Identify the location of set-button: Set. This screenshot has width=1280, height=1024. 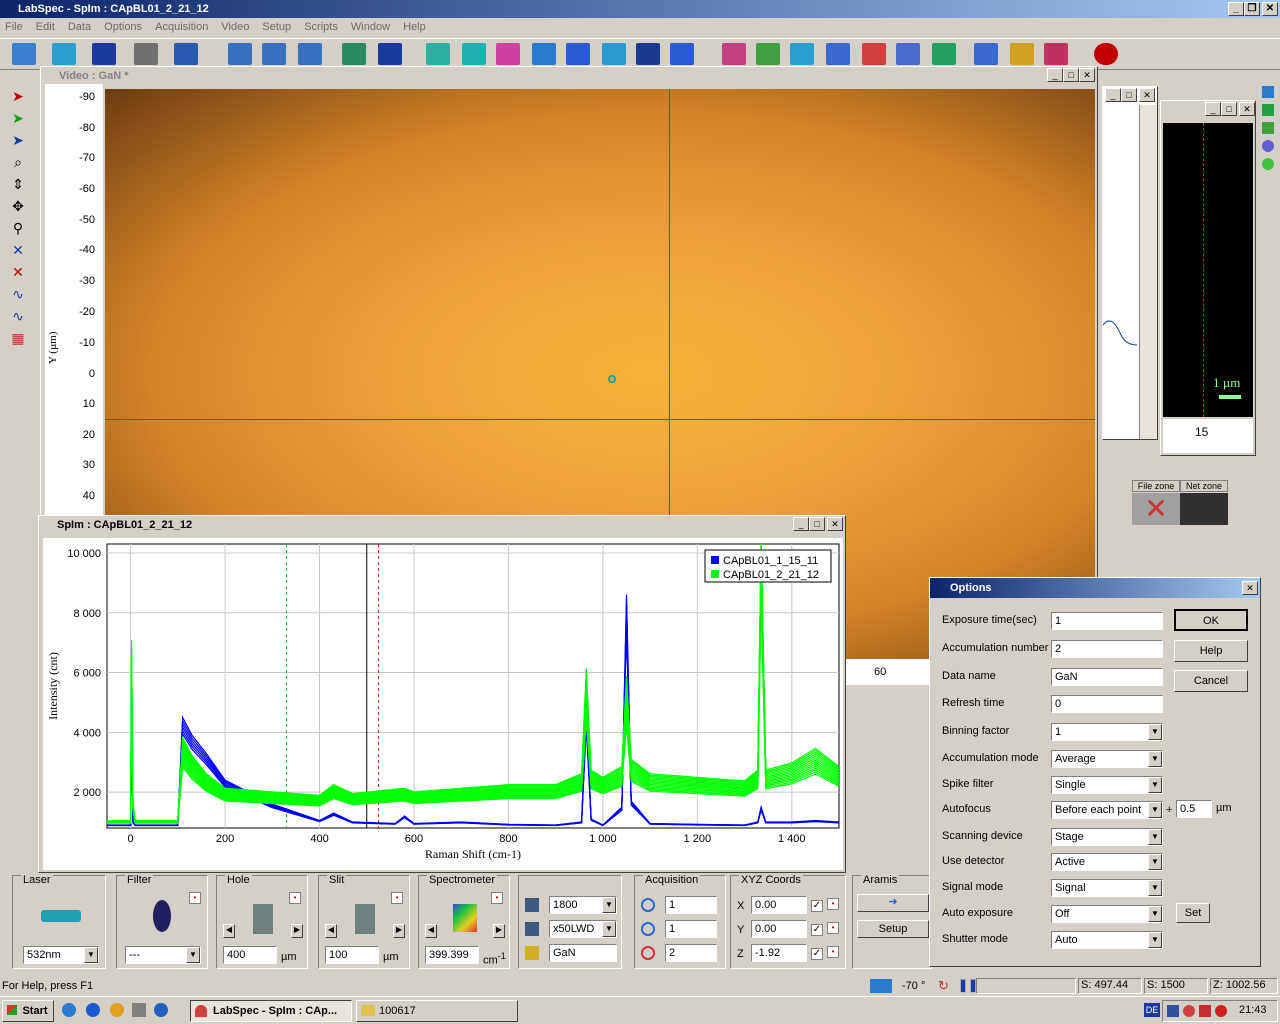
(1193, 913).